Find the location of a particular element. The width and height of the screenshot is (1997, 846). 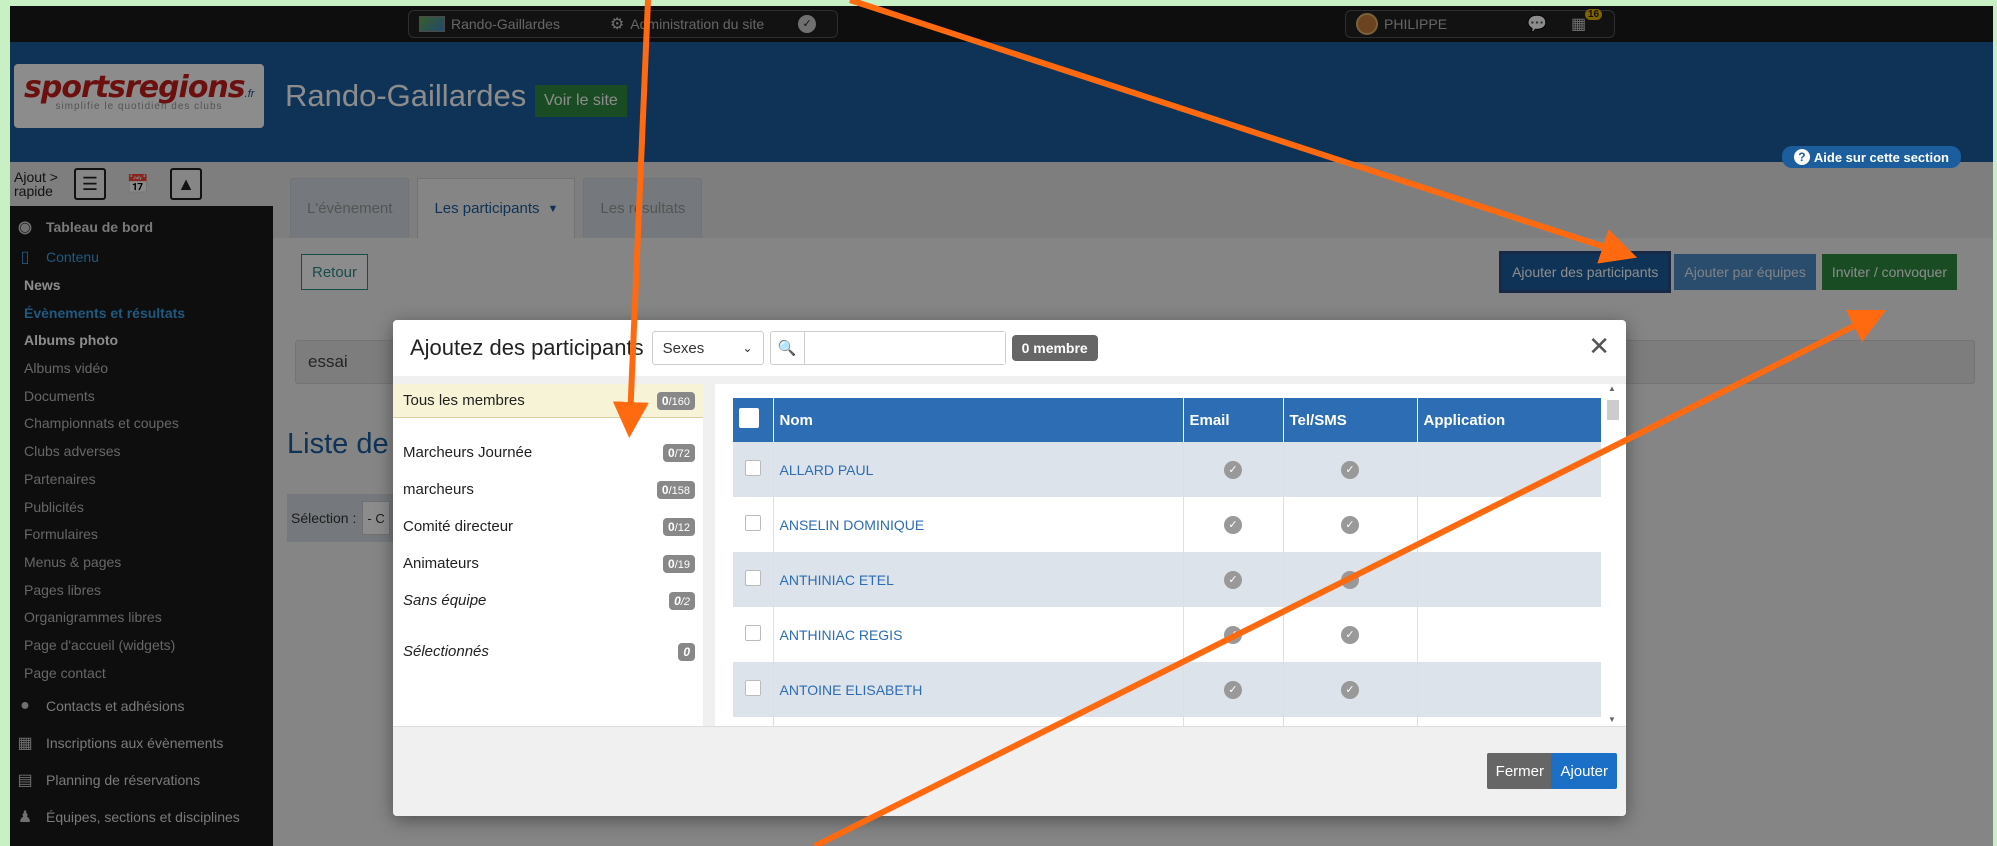

group-count-badge: 0/19 is located at coordinates (679, 563).